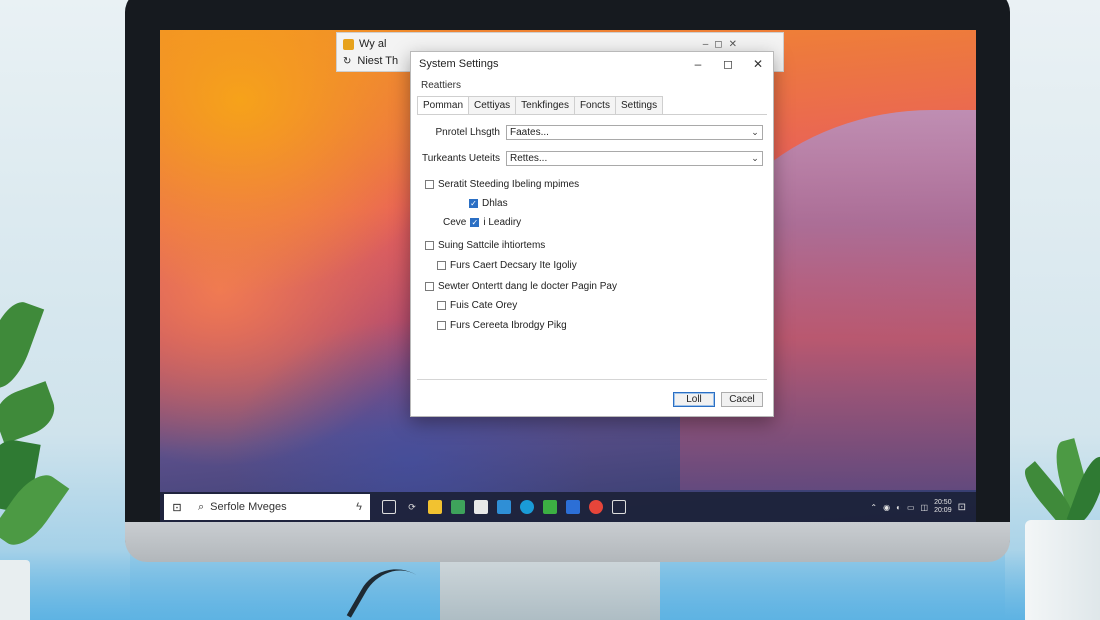 The height and width of the screenshot is (620, 1100). What do you see at coordinates (492, 105) in the screenshot?
I see `tab-cettiyas: Cettiyas` at bounding box center [492, 105].